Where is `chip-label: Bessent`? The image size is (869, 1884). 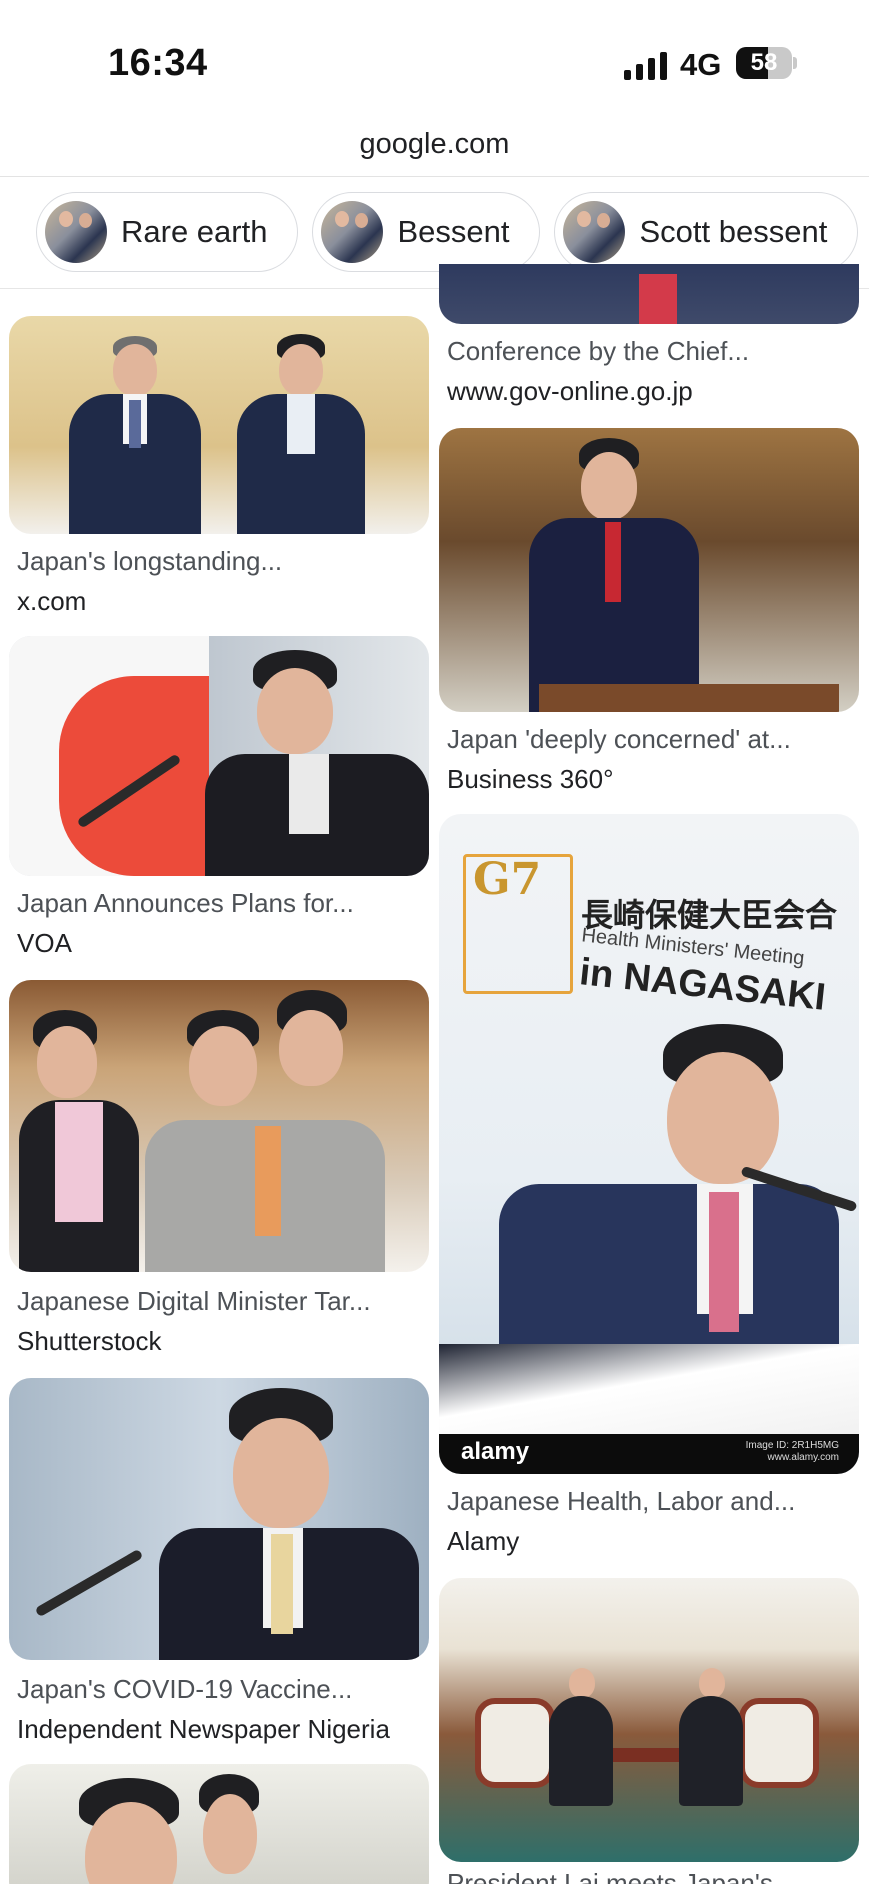 chip-label: Bessent is located at coordinates (453, 231).